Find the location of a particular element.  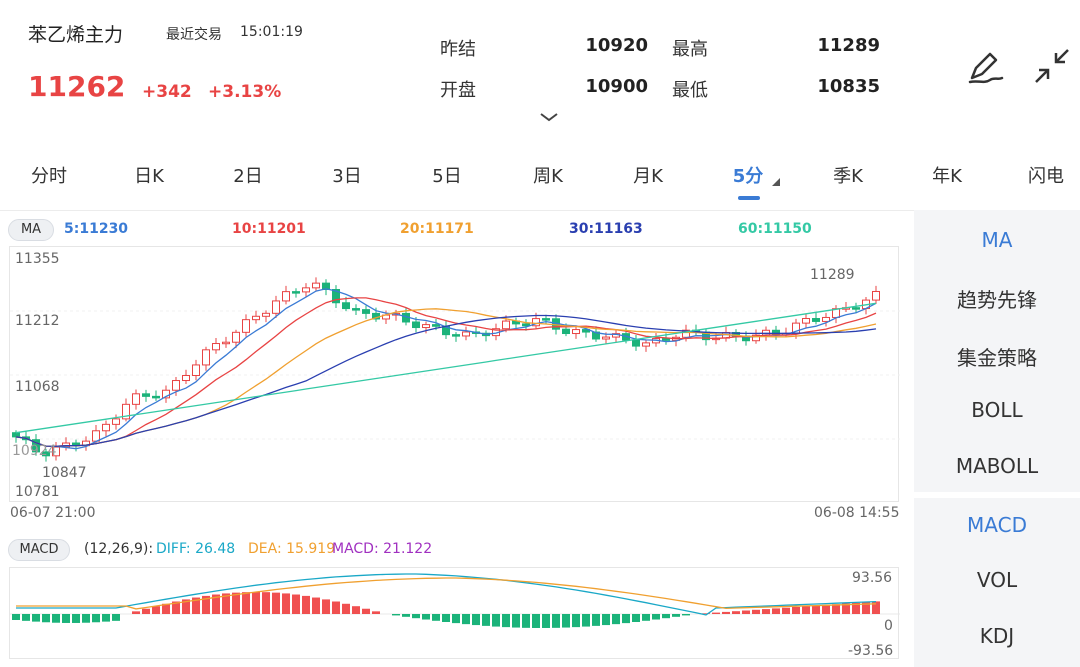

draw-pen-icon is located at coordinates (986, 66).